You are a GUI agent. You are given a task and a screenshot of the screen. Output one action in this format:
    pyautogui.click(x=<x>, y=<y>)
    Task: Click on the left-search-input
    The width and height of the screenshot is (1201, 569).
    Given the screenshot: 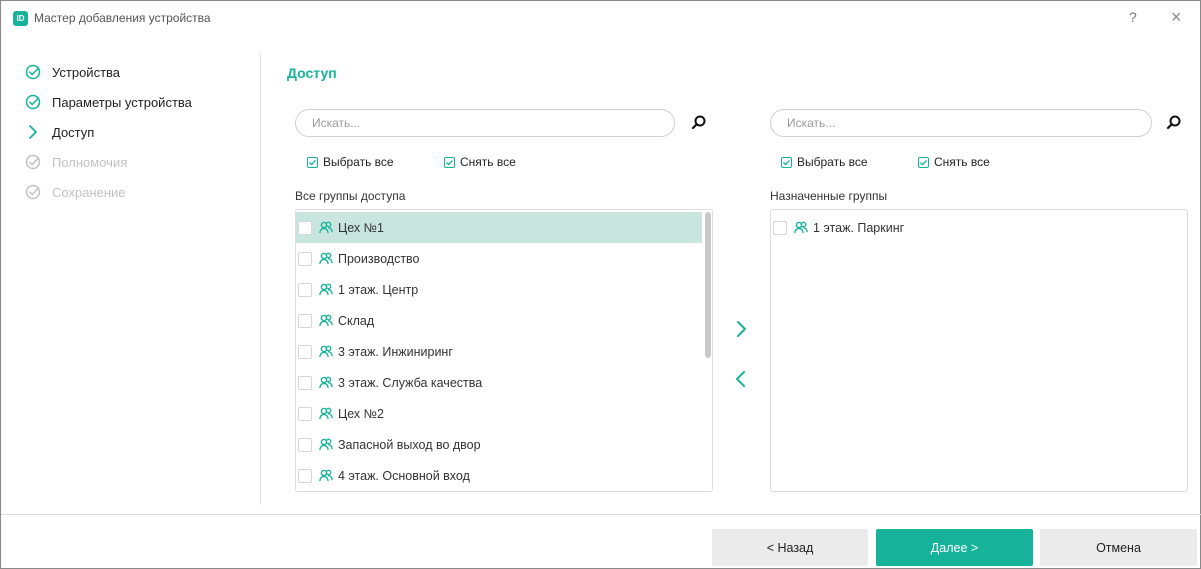 What is the action you would take?
    pyautogui.click(x=485, y=123)
    